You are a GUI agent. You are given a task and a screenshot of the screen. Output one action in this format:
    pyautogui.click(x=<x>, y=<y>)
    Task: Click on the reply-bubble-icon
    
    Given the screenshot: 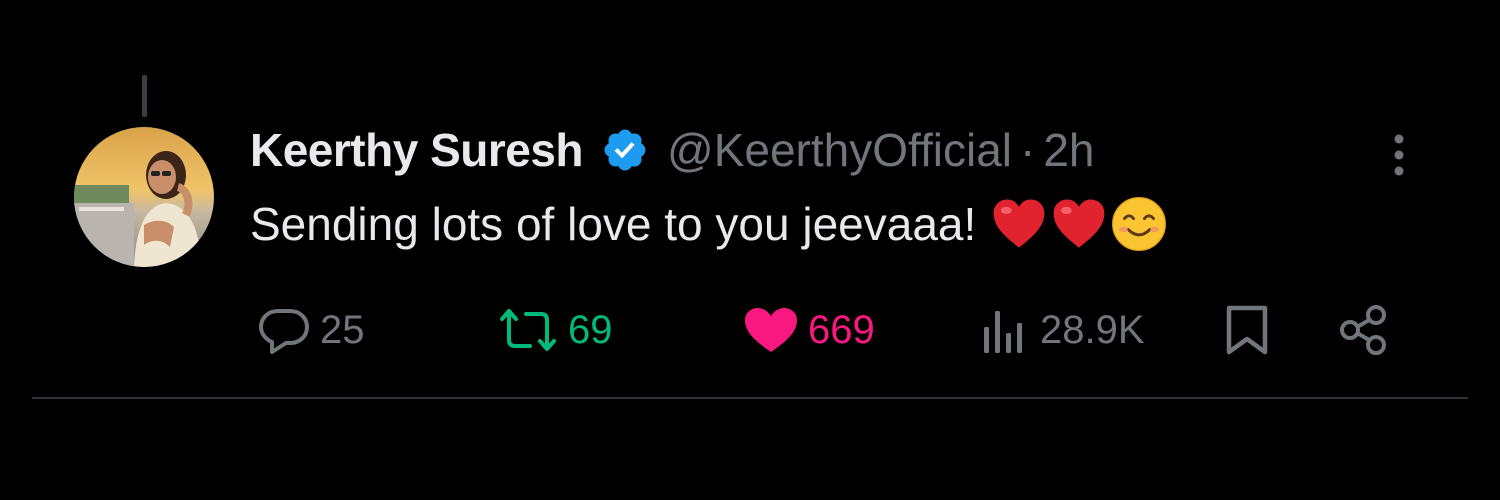 What is the action you would take?
    pyautogui.click(x=284, y=331)
    